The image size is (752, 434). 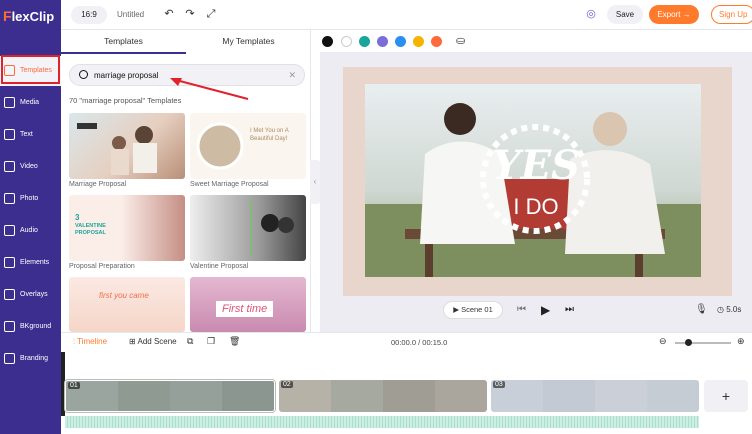 What do you see at coordinates (124, 295) in the screenshot?
I see `template-5-overlay: first you came` at bounding box center [124, 295].